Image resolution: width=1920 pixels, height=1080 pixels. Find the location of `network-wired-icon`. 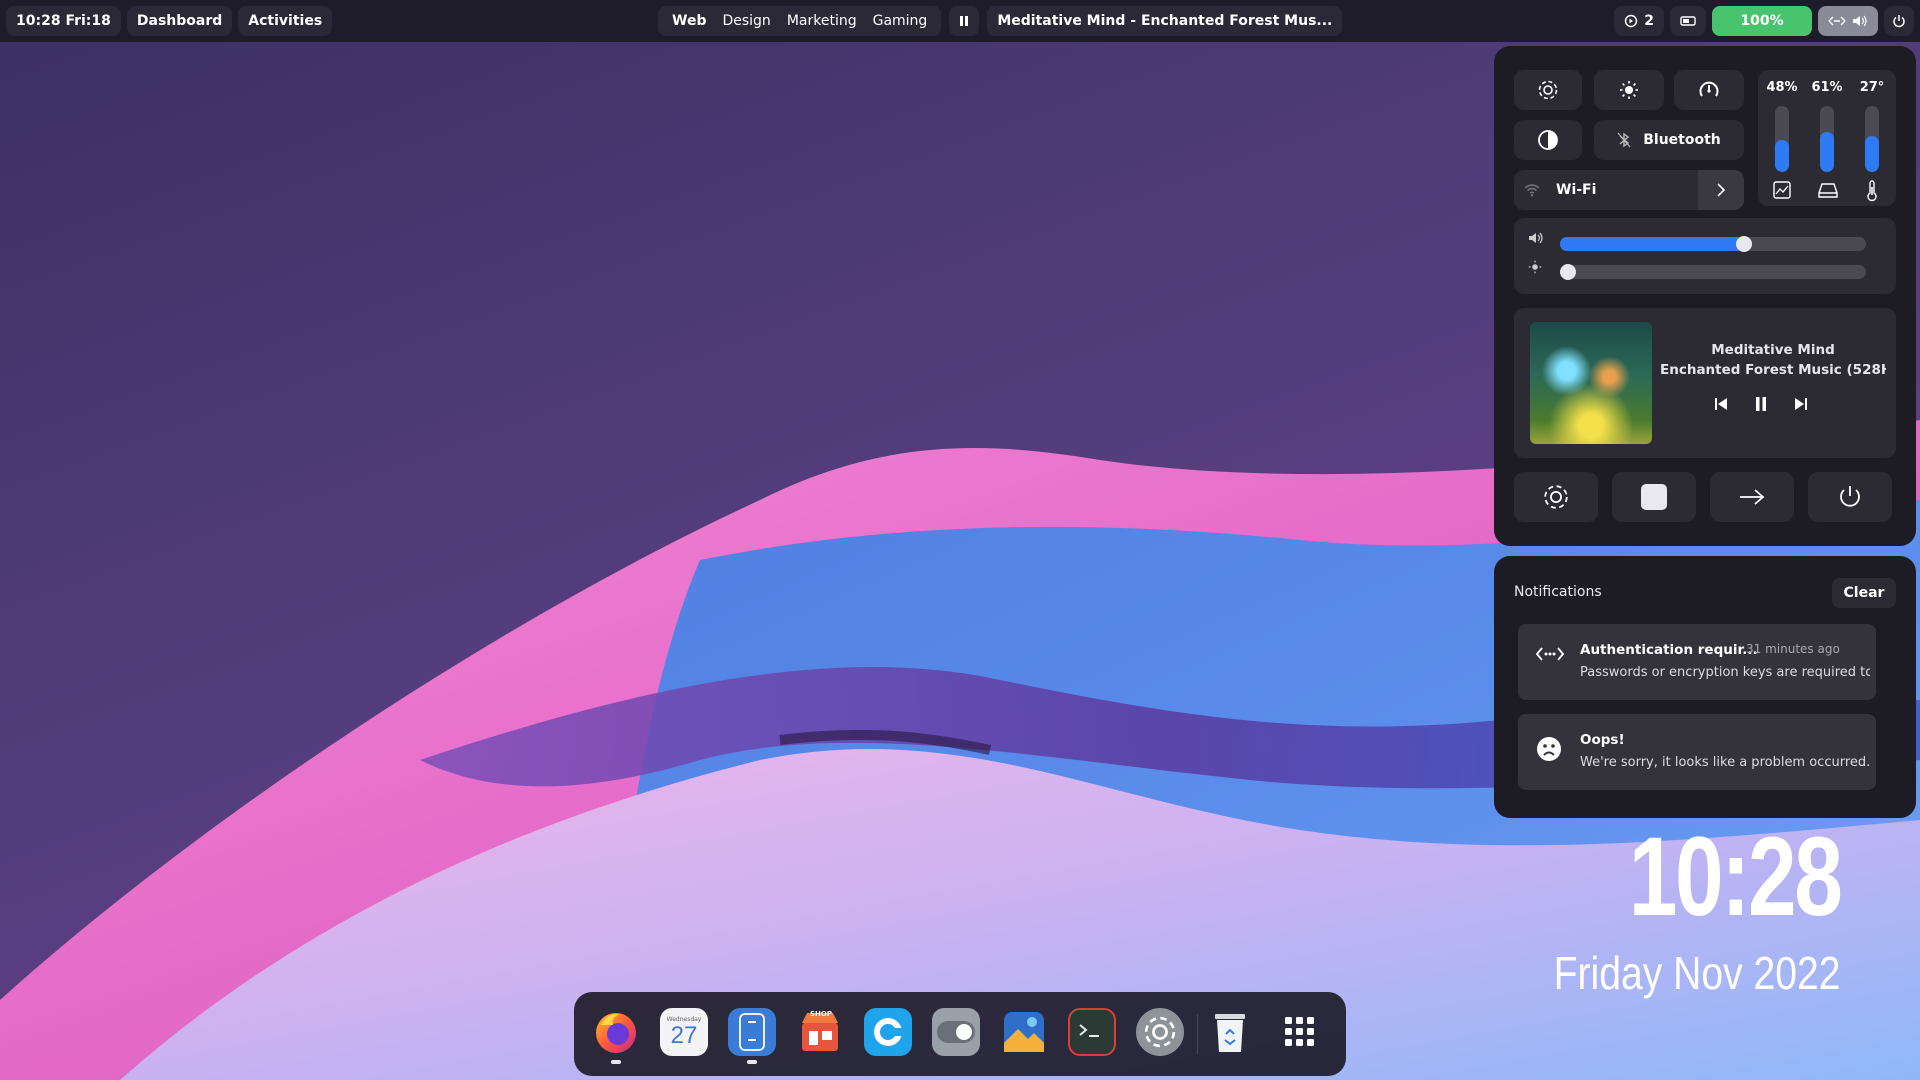

network-wired-icon is located at coordinates (1837, 21).